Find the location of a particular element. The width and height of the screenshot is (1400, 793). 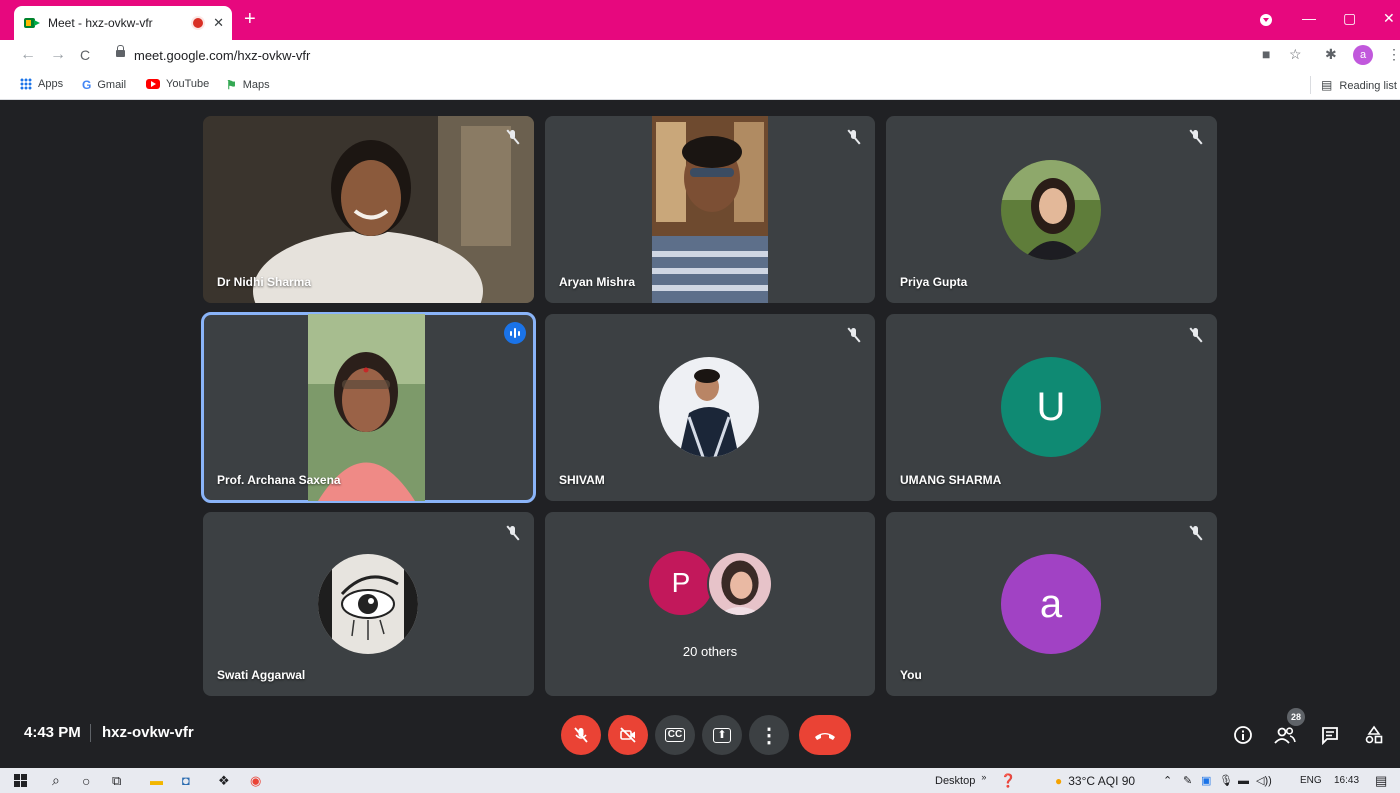

extensions-icon: ✱ is located at coordinates (1331, 54).